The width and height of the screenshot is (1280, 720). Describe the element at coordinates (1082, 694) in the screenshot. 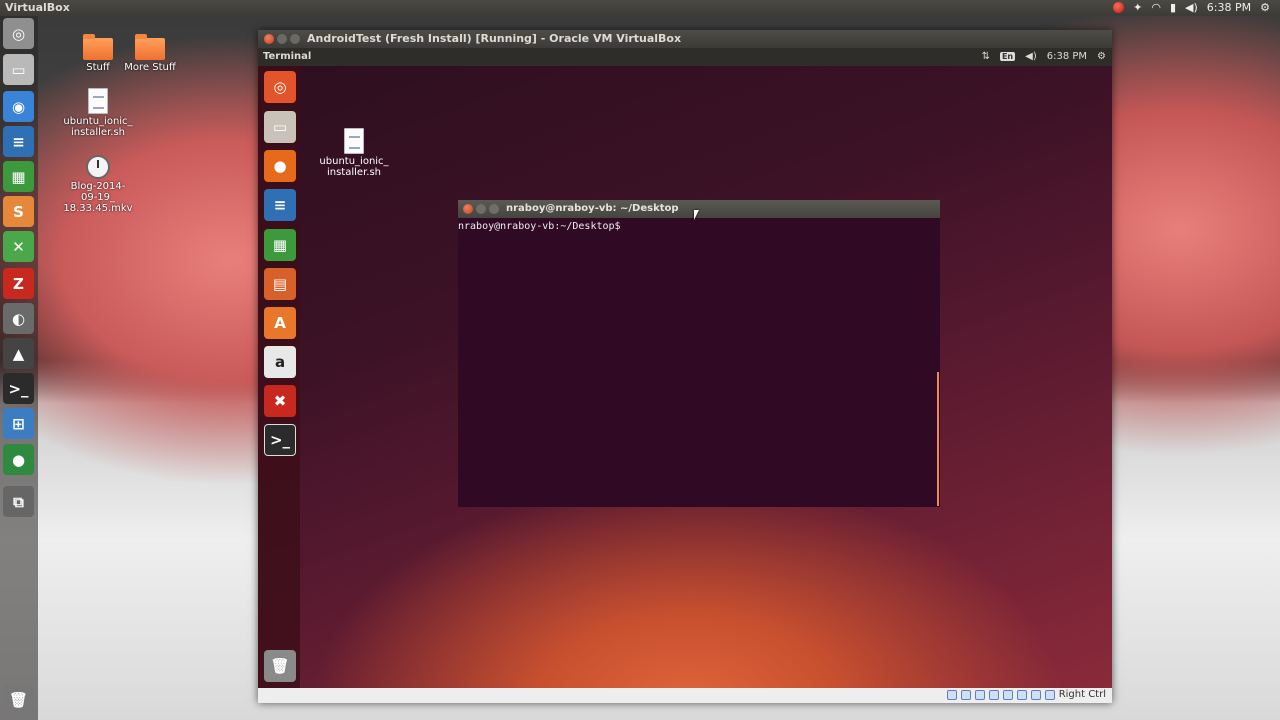

I see `host-key-label: Right Ctrl` at that location.